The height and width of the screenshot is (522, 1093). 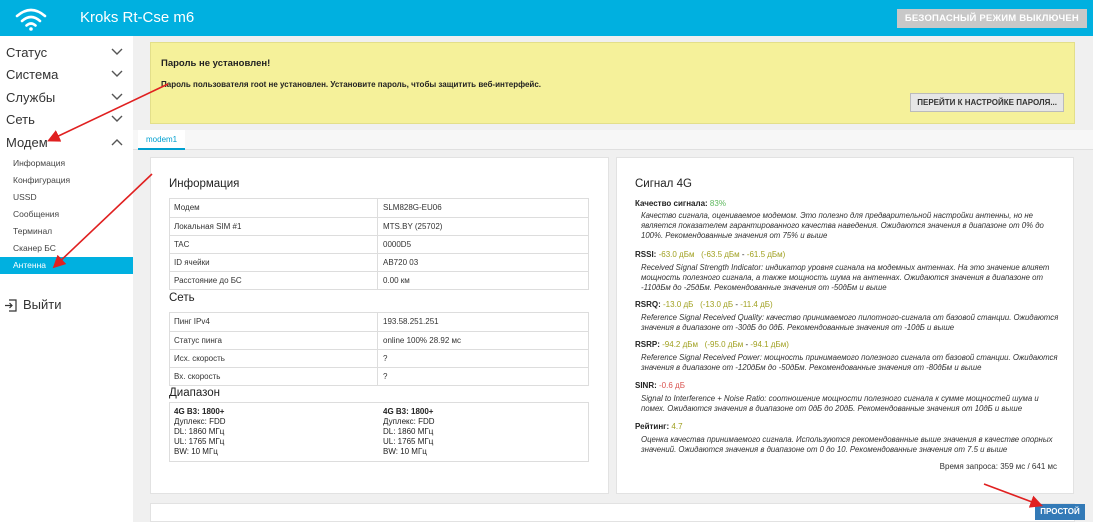 What do you see at coordinates (31, 19) in the screenshot?
I see `wifi-logo-icon` at bounding box center [31, 19].